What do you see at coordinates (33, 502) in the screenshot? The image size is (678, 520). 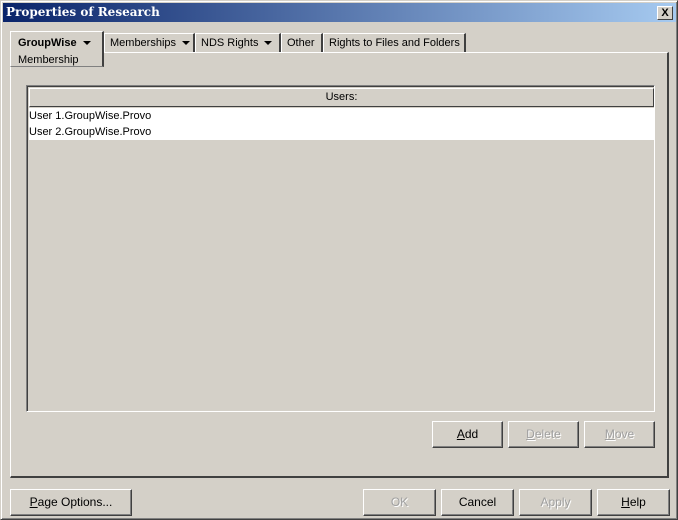 I see `mnemonic: P` at bounding box center [33, 502].